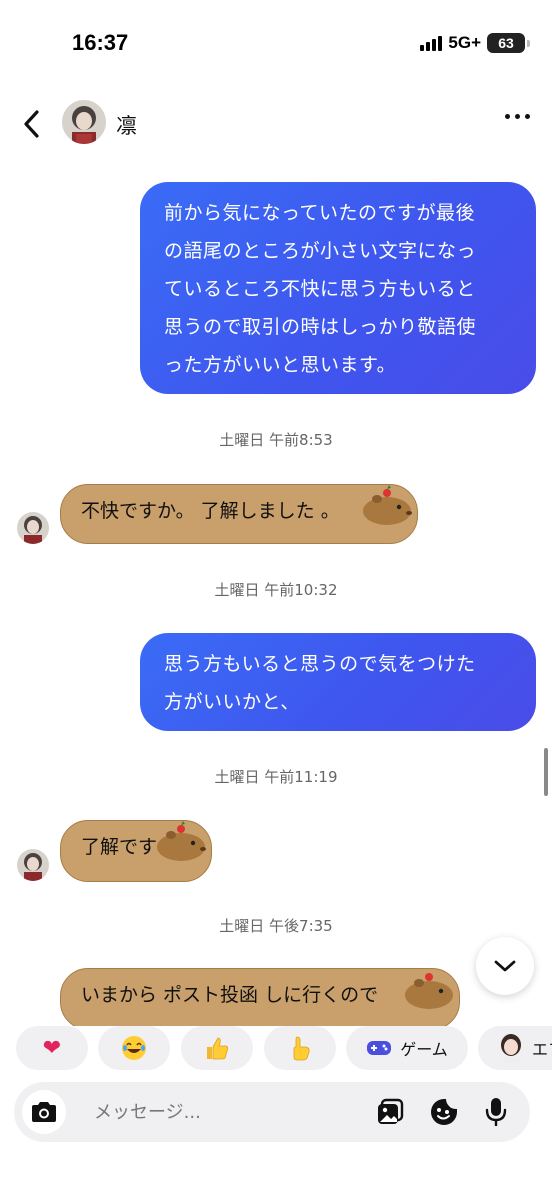 This screenshot has width=552, height=1200. I want to click on more-options-button, so click(517, 116).